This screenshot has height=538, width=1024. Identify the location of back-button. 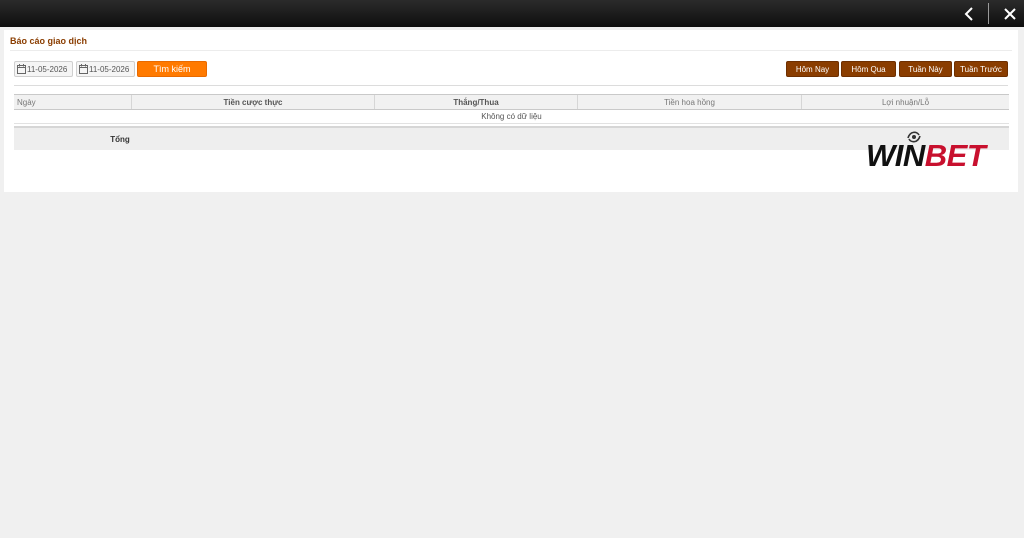
(969, 13).